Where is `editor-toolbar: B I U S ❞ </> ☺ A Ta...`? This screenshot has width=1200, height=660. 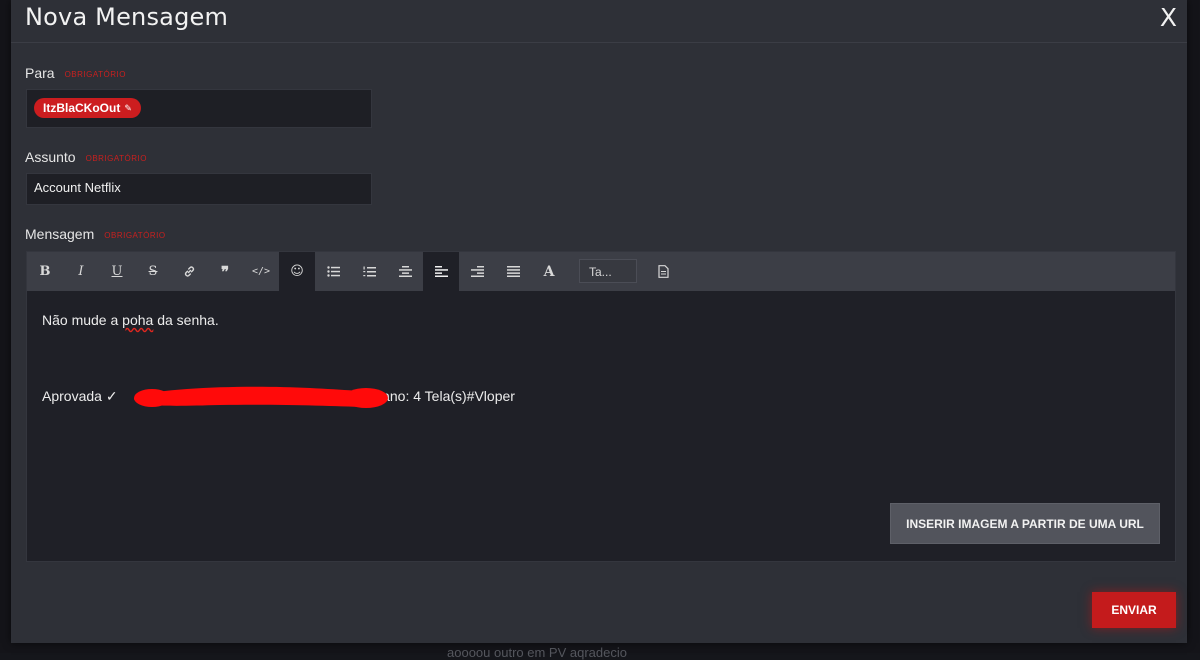
editor-toolbar: B I U S ❞ </> ☺ A Ta... is located at coordinates (601, 271).